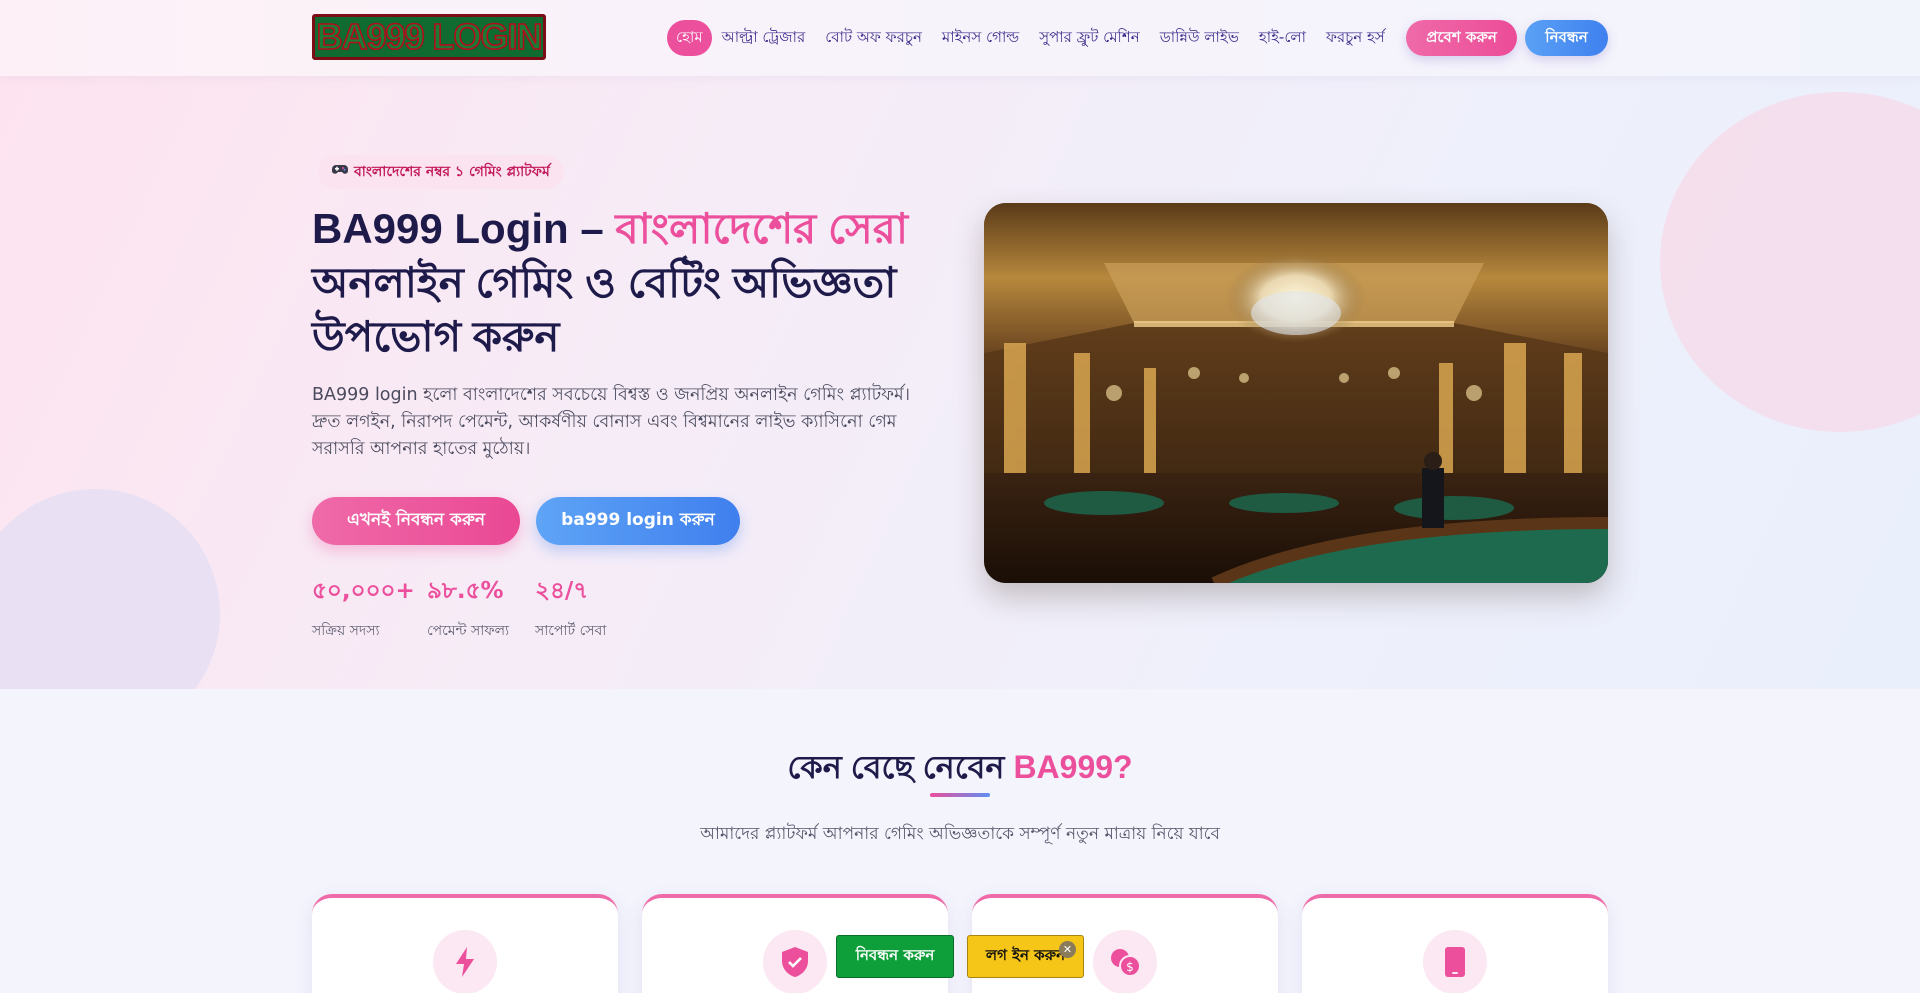  I want to click on gamepad-icon, so click(340, 172).